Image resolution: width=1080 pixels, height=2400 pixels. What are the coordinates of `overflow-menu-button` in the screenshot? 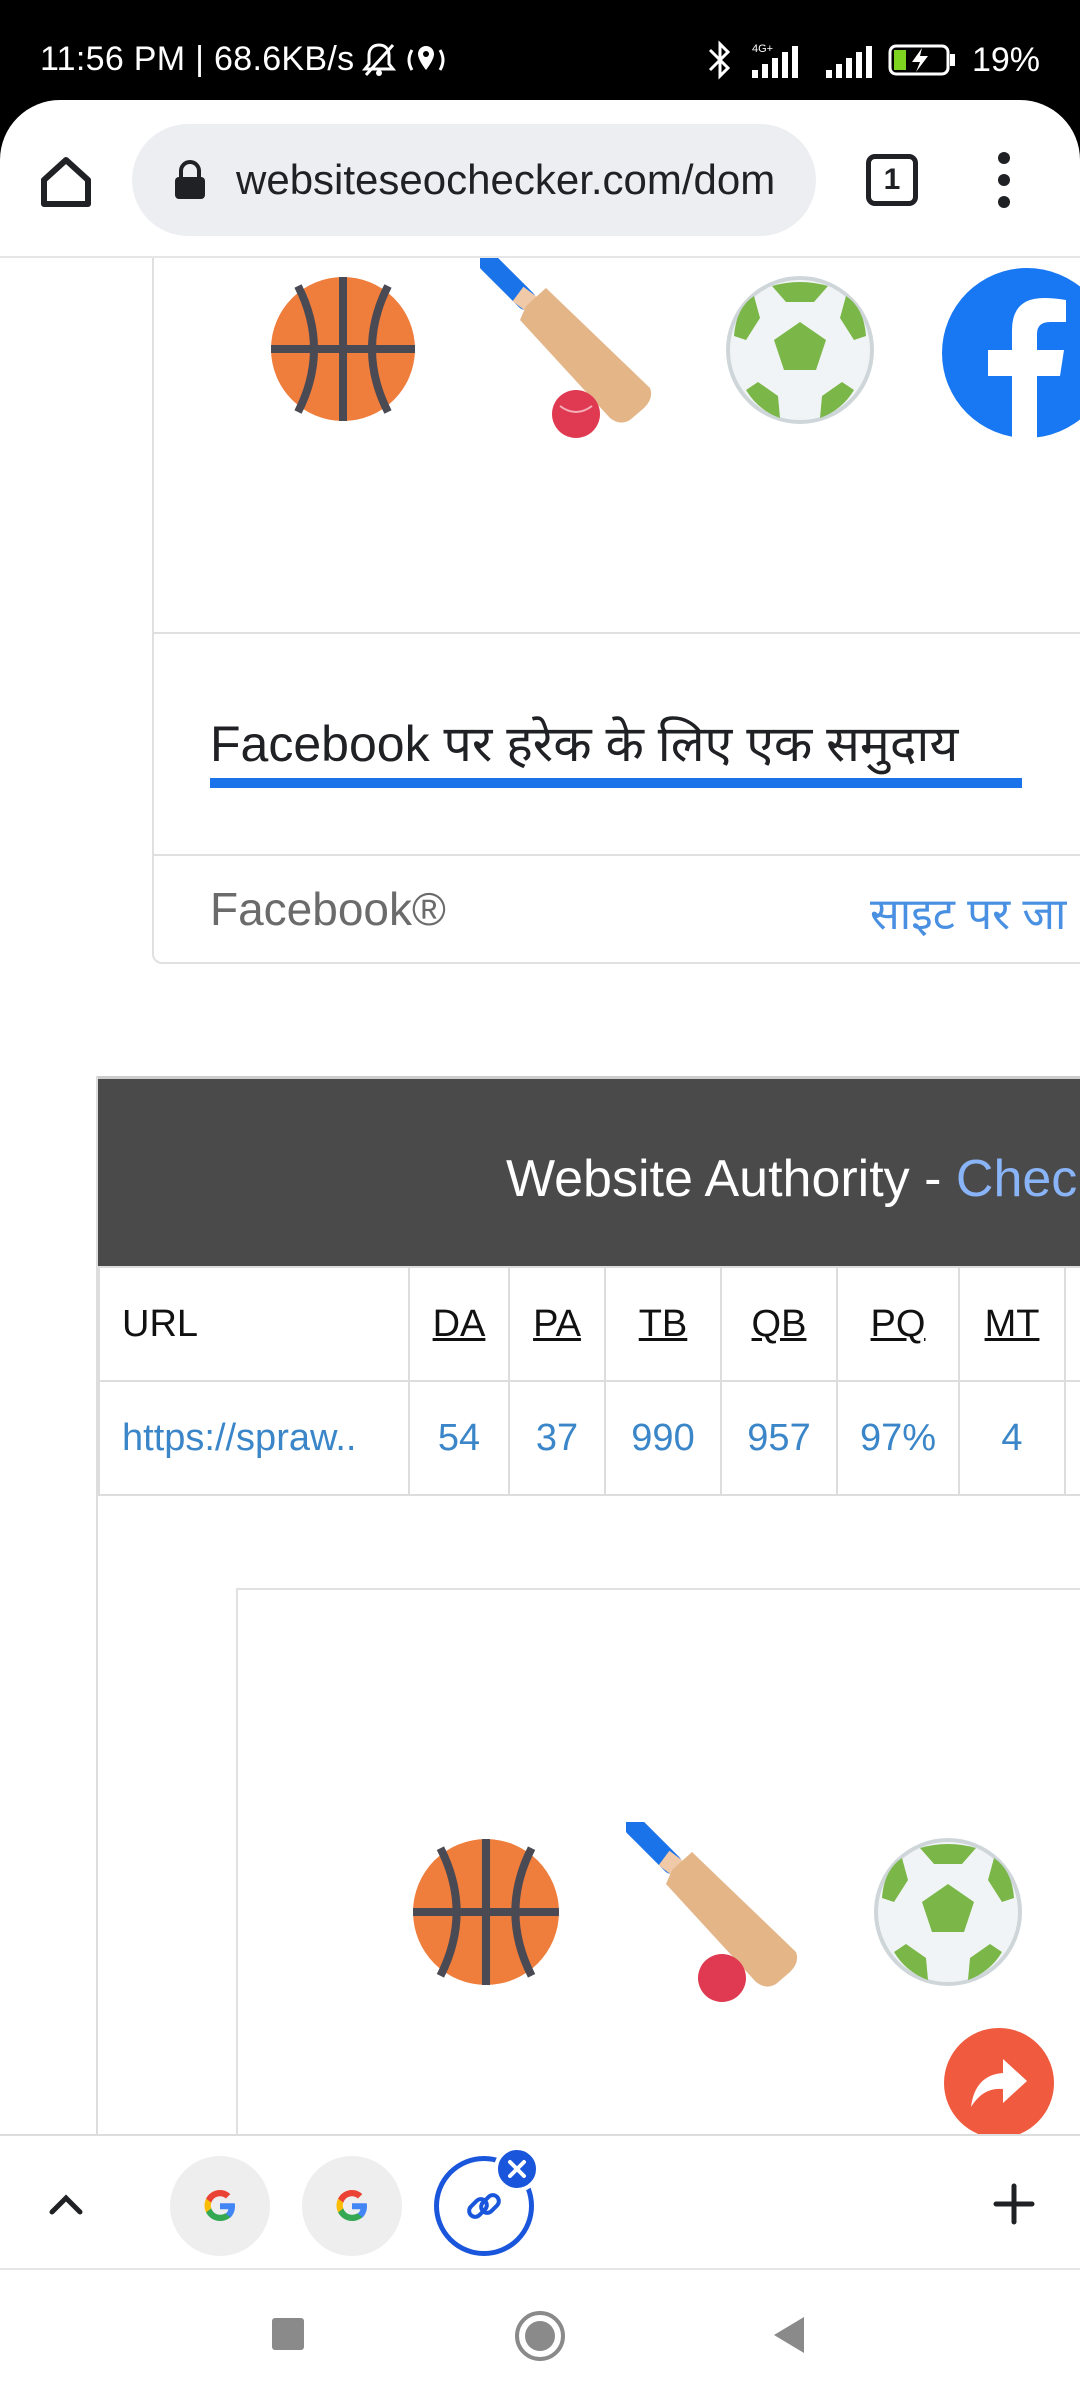 It's located at (1004, 180).